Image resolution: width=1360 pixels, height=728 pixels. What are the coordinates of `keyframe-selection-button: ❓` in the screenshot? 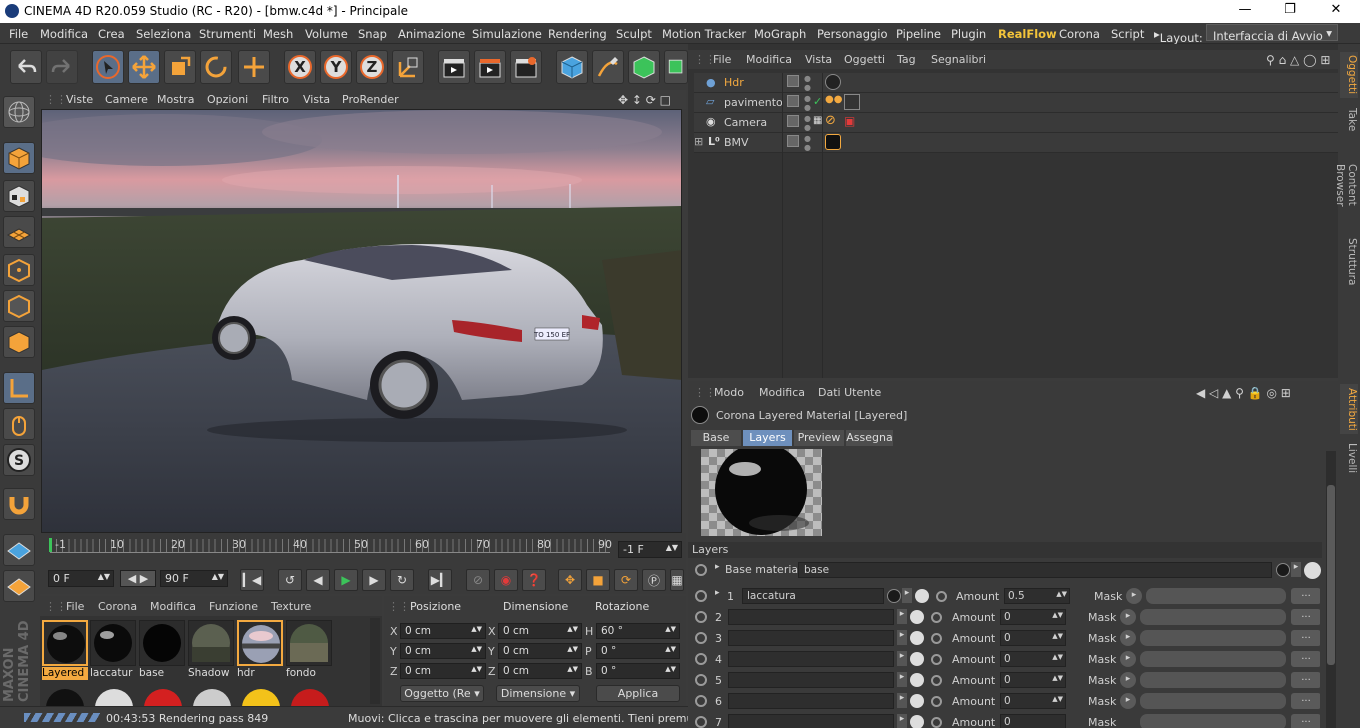 It's located at (534, 580).